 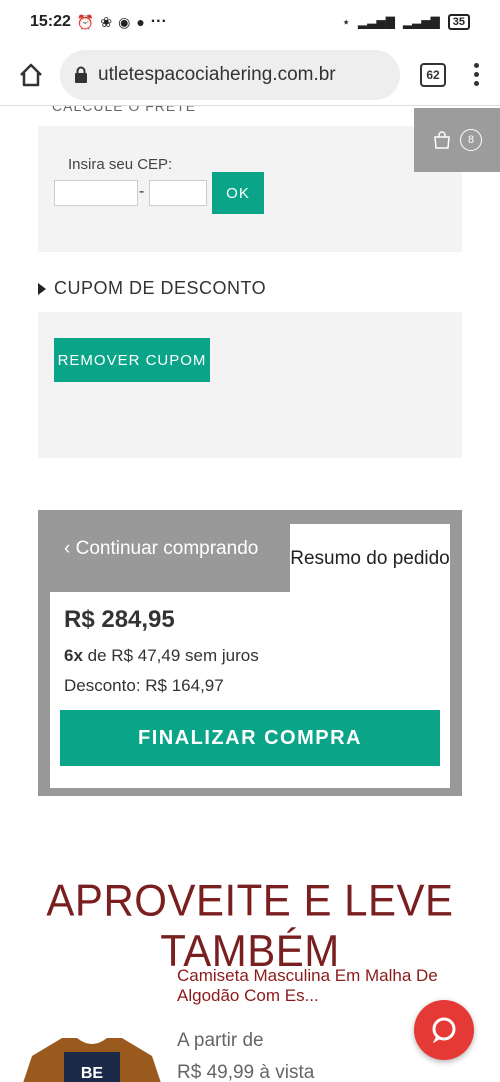 What do you see at coordinates (471, 140) in the screenshot?
I see `cart-count-badge: 8` at bounding box center [471, 140].